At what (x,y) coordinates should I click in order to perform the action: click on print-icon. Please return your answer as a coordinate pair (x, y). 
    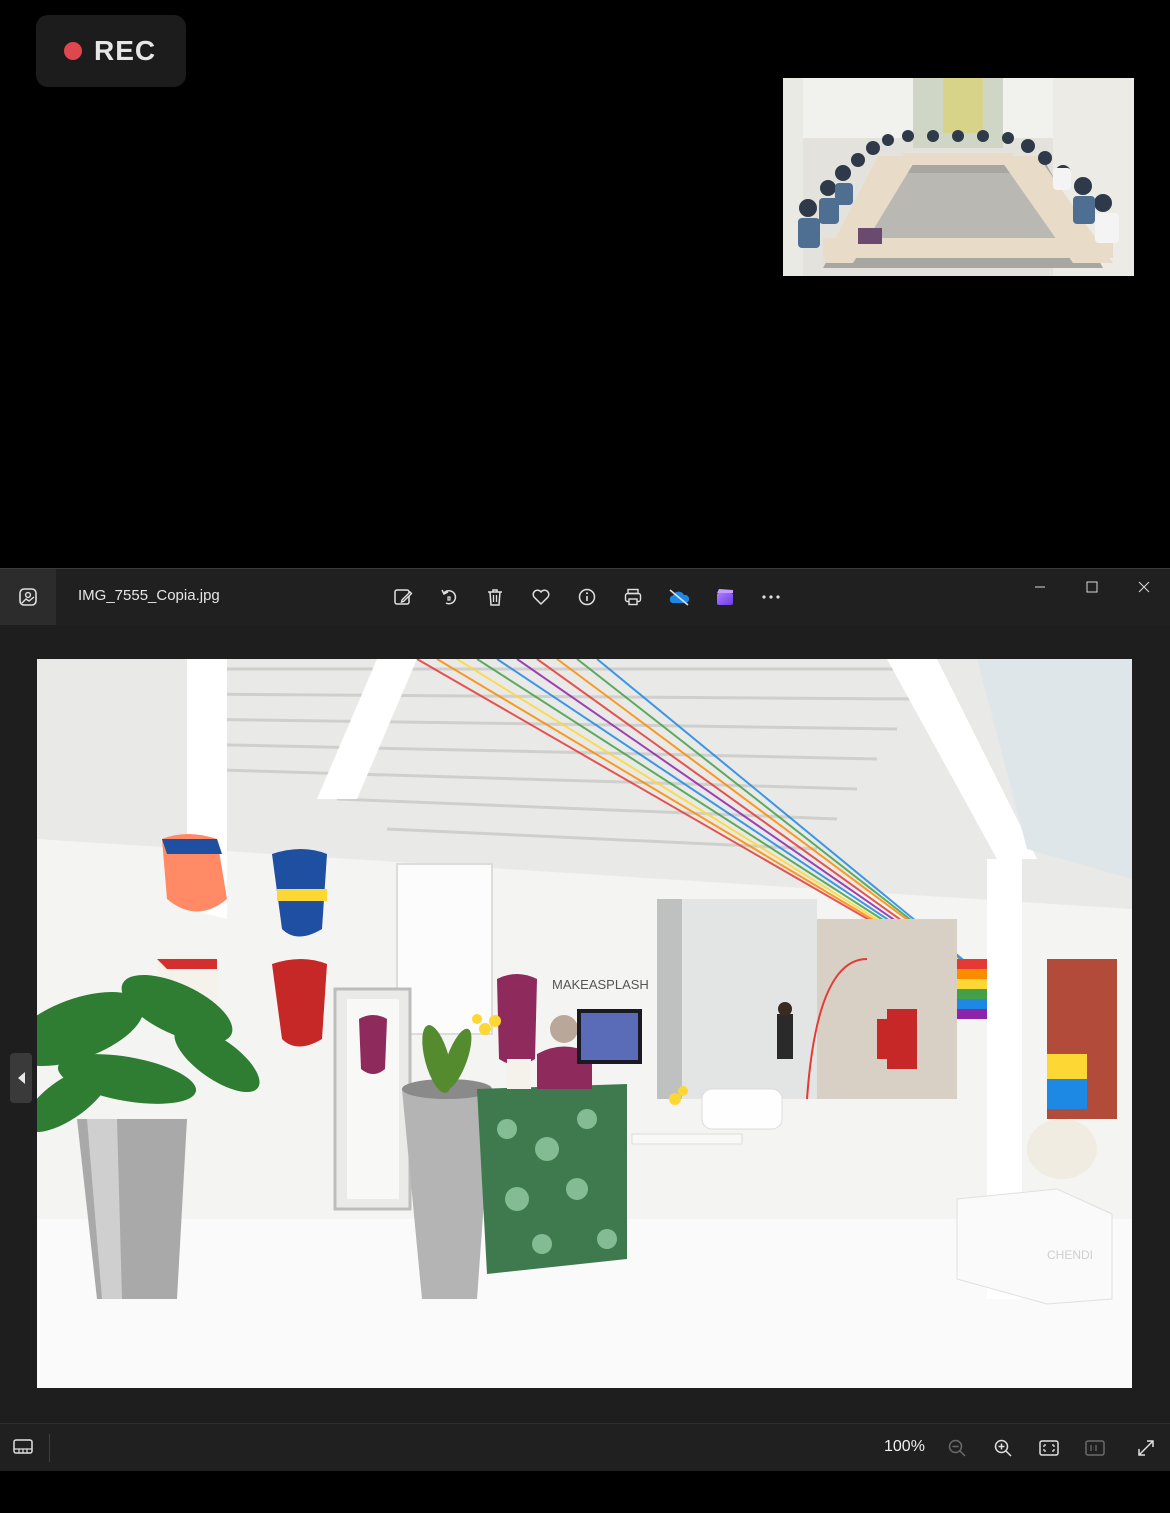
    Looking at the image, I should click on (633, 597).